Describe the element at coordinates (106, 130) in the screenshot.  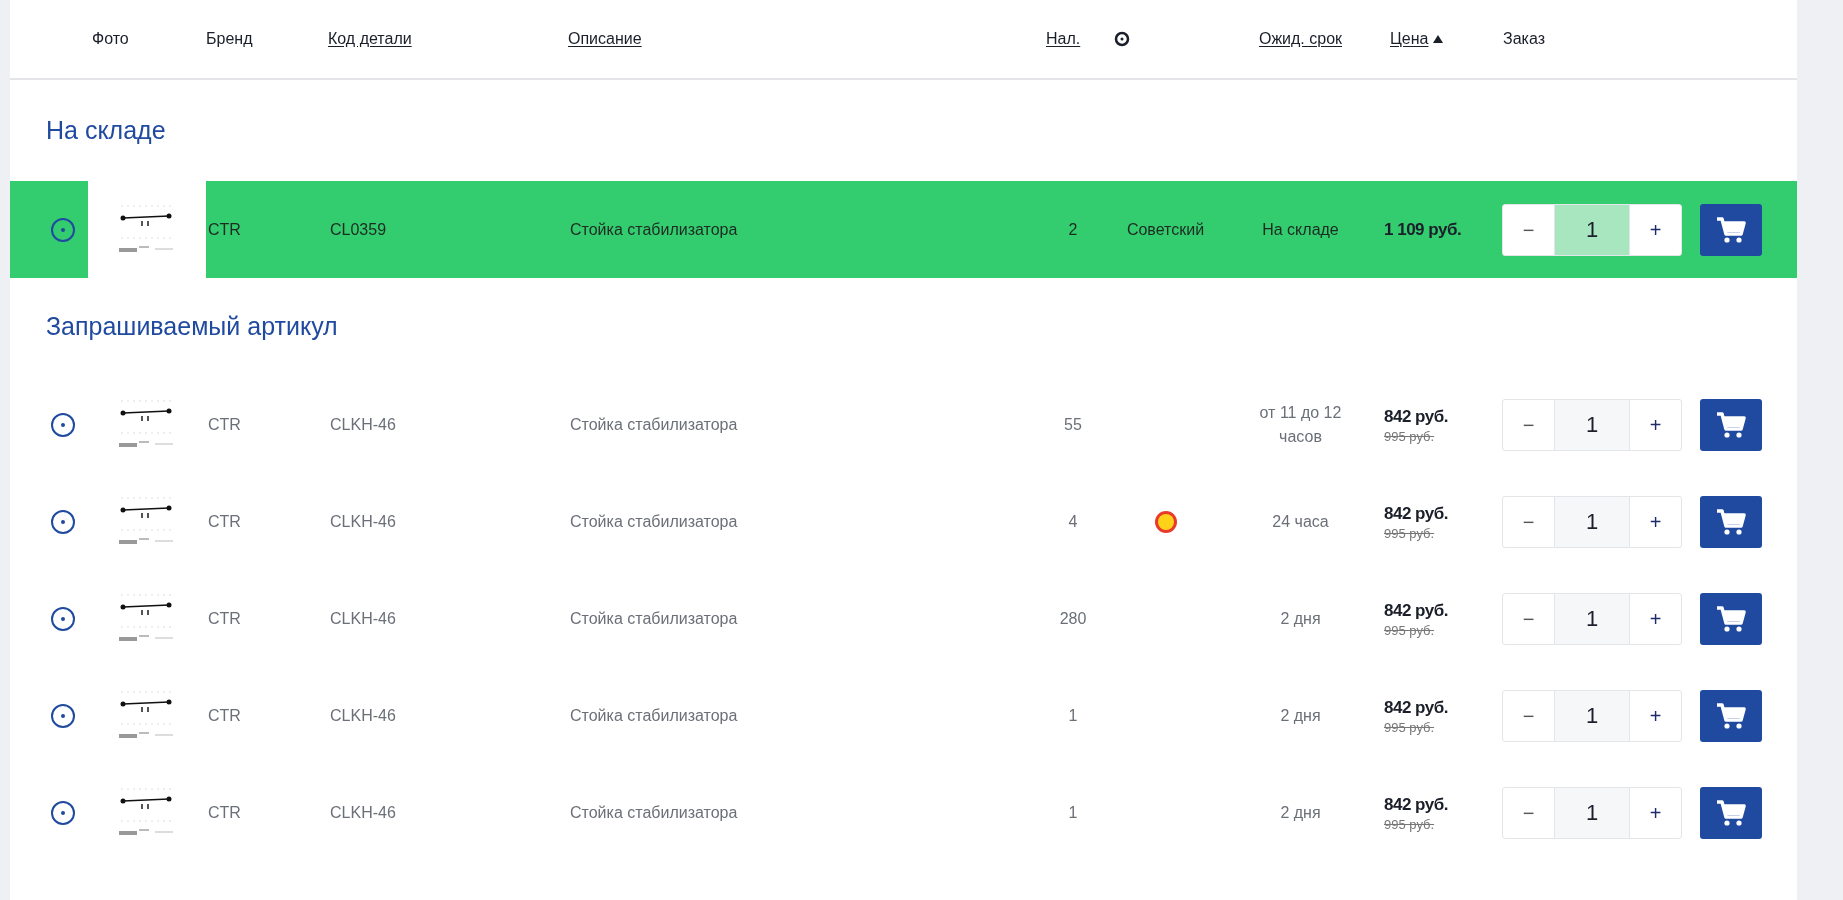
I see `section-title: На складе` at that location.